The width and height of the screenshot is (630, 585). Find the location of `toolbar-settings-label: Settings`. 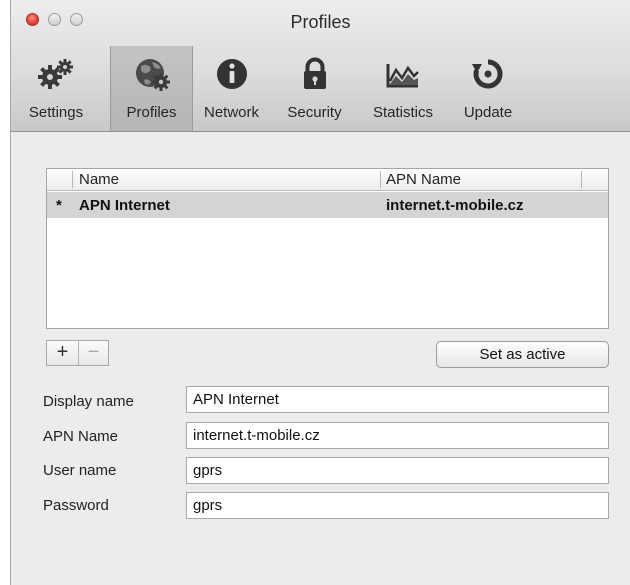

toolbar-settings-label: Settings is located at coordinates (56, 112).